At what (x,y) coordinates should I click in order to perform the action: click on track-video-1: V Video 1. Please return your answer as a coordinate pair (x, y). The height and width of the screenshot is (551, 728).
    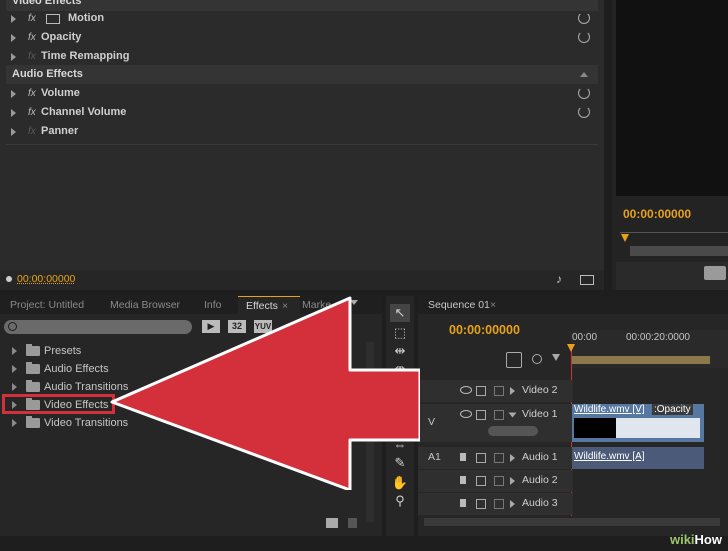
    Looking at the image, I should click on (495, 423).